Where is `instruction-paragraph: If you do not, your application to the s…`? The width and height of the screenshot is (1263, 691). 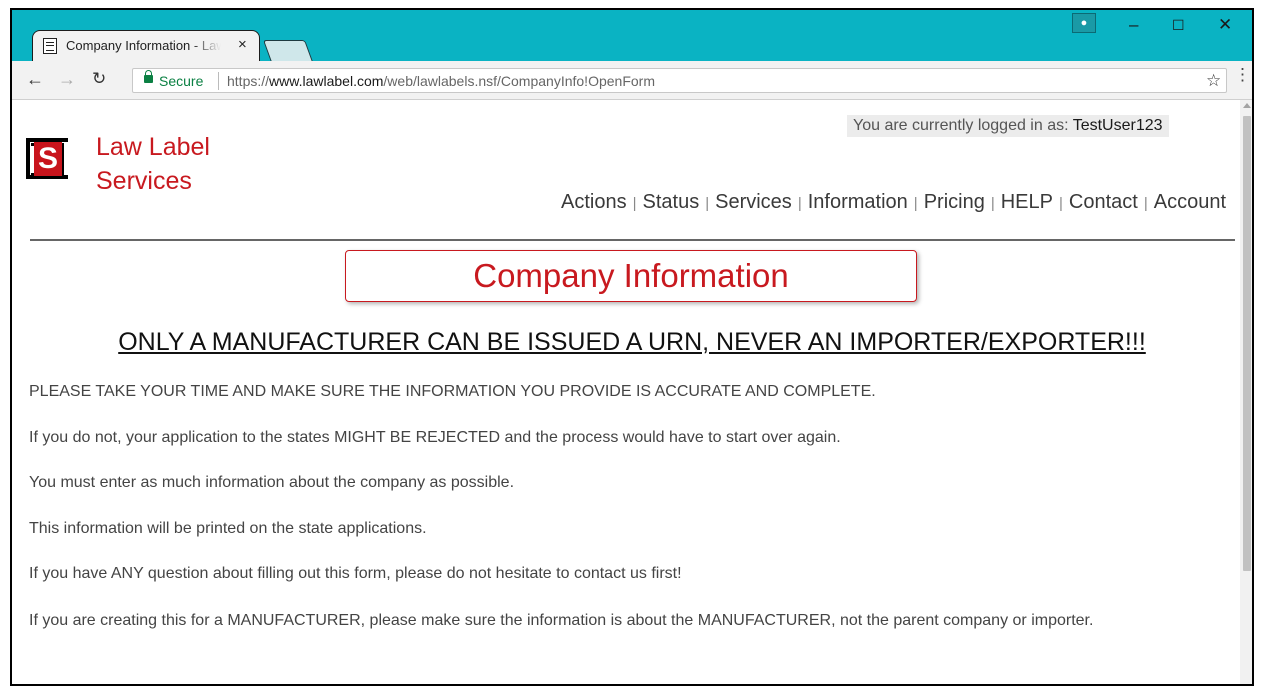
instruction-paragraph: If you do not, your application to the s… is located at coordinates (435, 437).